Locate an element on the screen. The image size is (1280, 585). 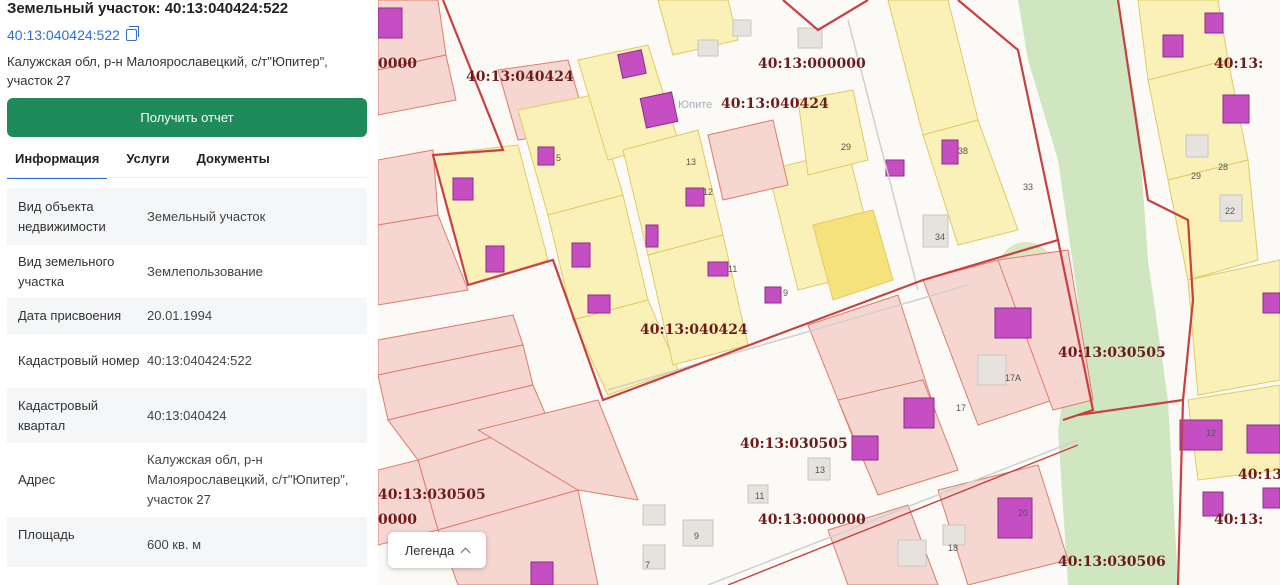
info-key: Вид объекта недвижимости is located at coordinates (62, 216).